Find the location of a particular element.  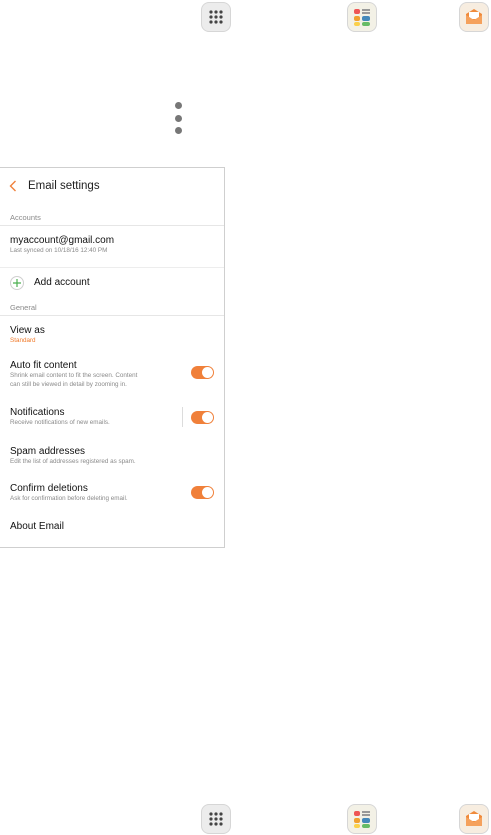

page-title: Email settings is located at coordinates (64, 185).